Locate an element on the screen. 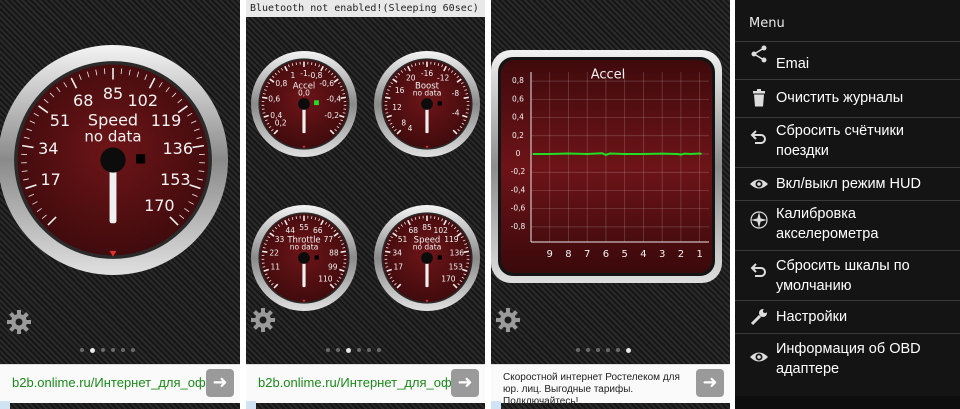 Image resolution: width=960 pixels, height=409 pixels. menu-item-calibrate-accel: Калибровка акселерометра is located at coordinates (847, 225).